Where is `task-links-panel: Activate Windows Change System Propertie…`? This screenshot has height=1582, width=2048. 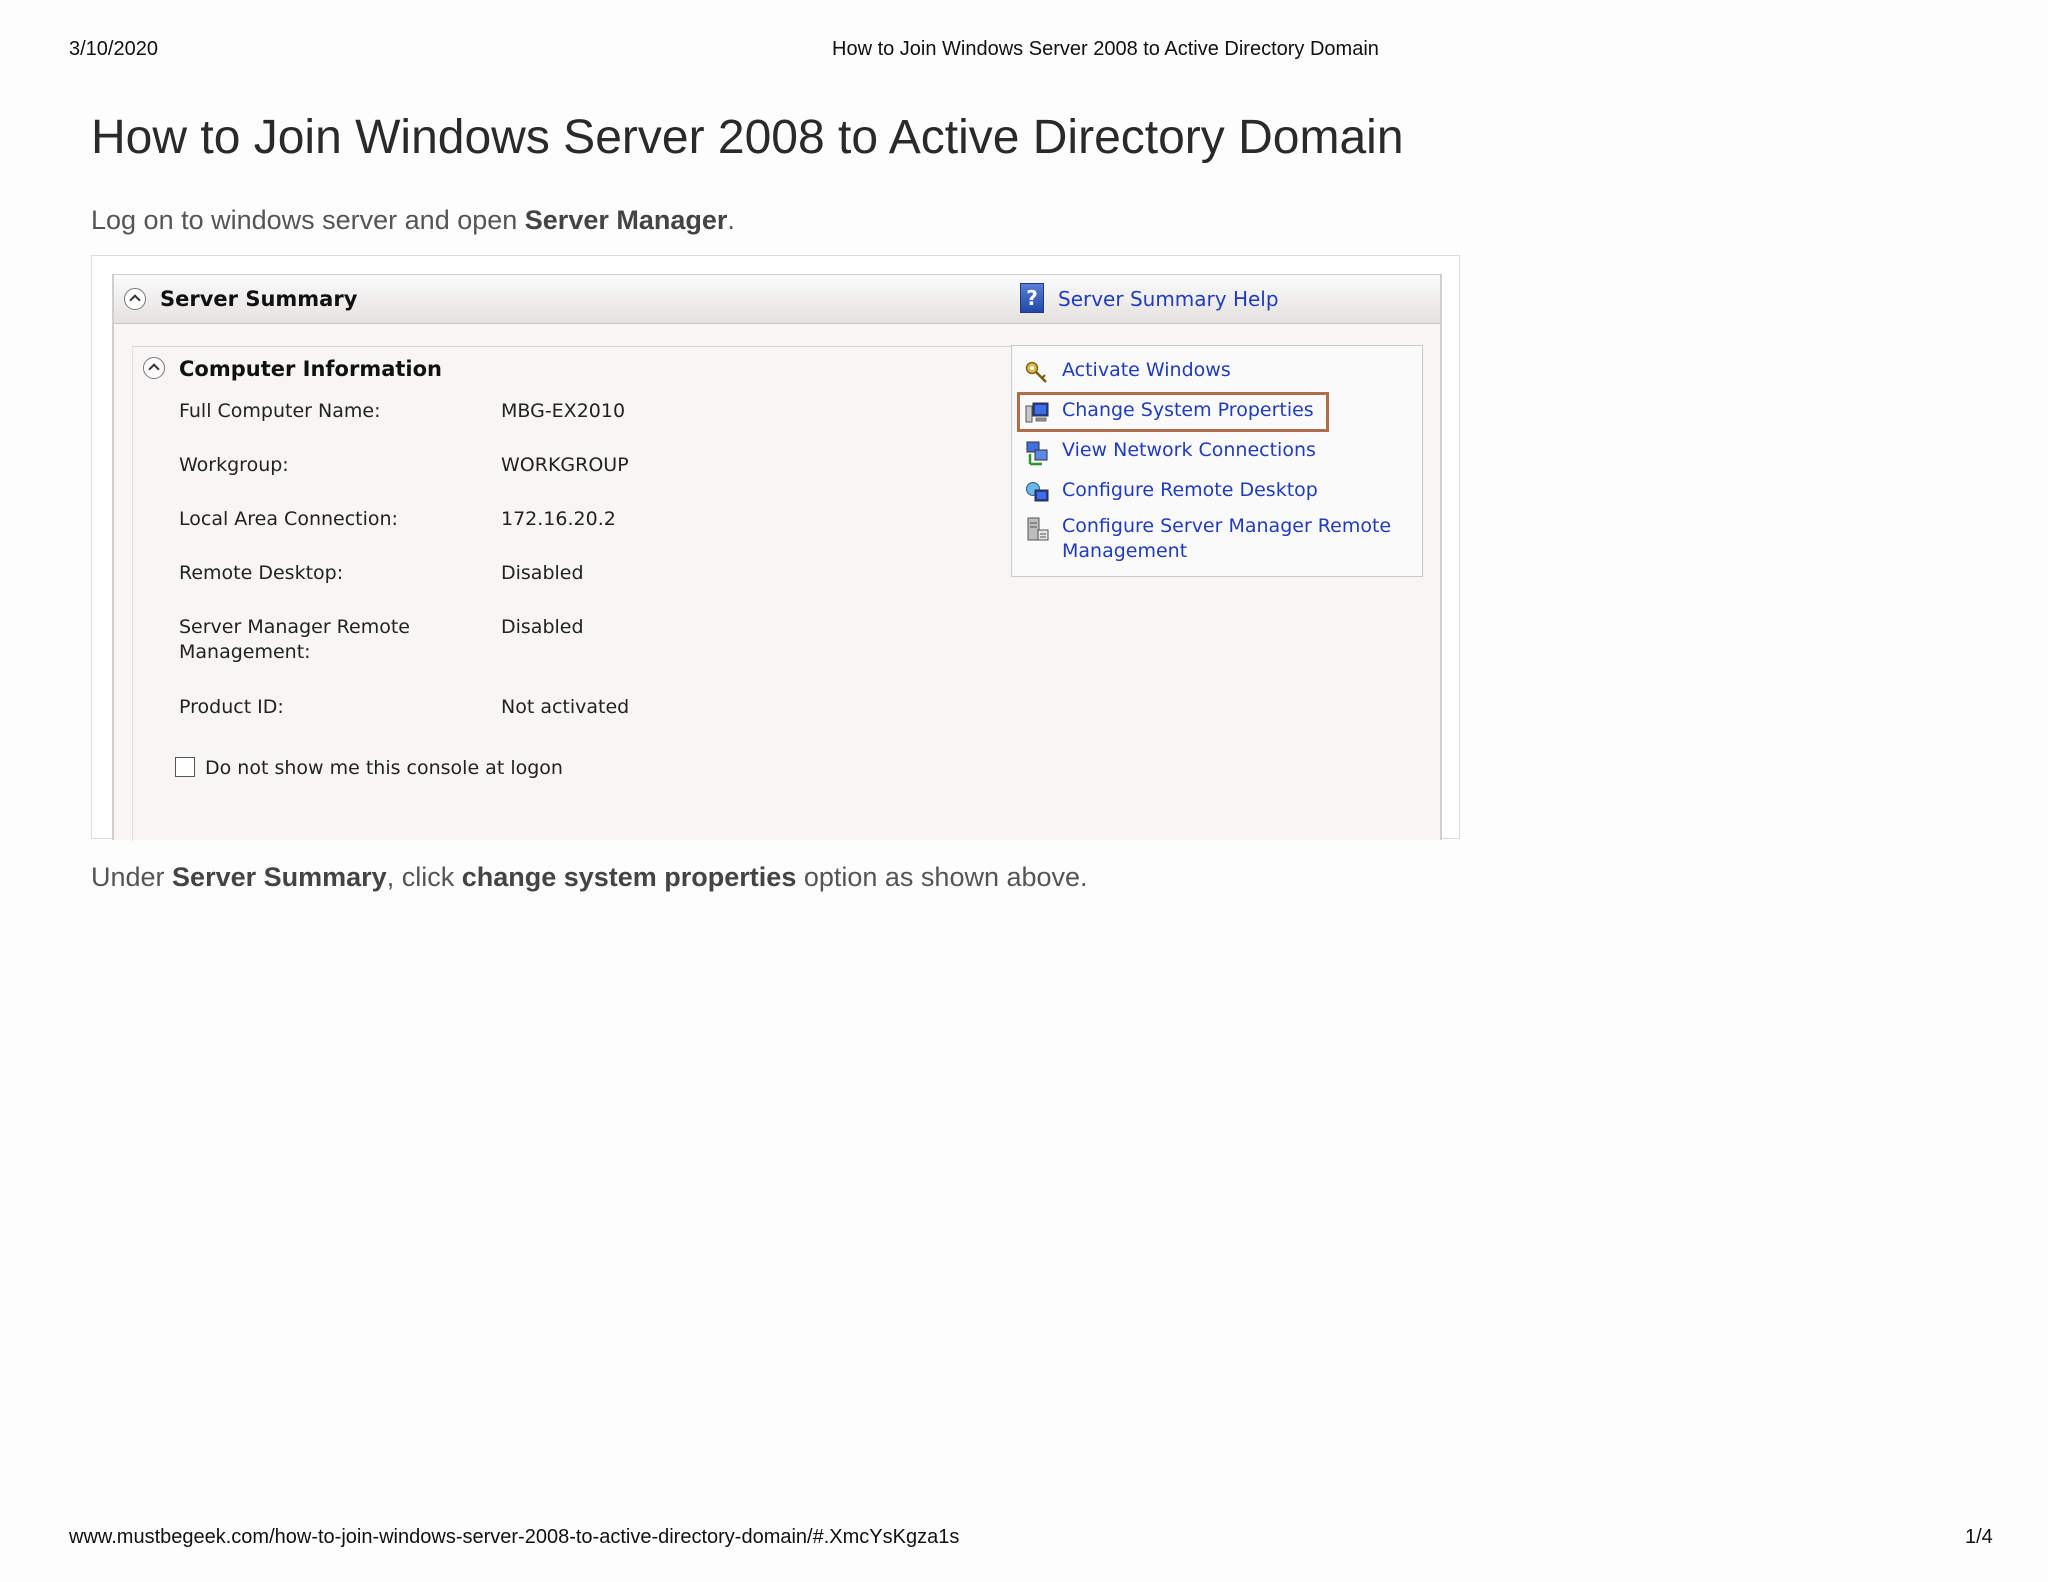 task-links-panel: Activate Windows Change System Propertie… is located at coordinates (1217, 461).